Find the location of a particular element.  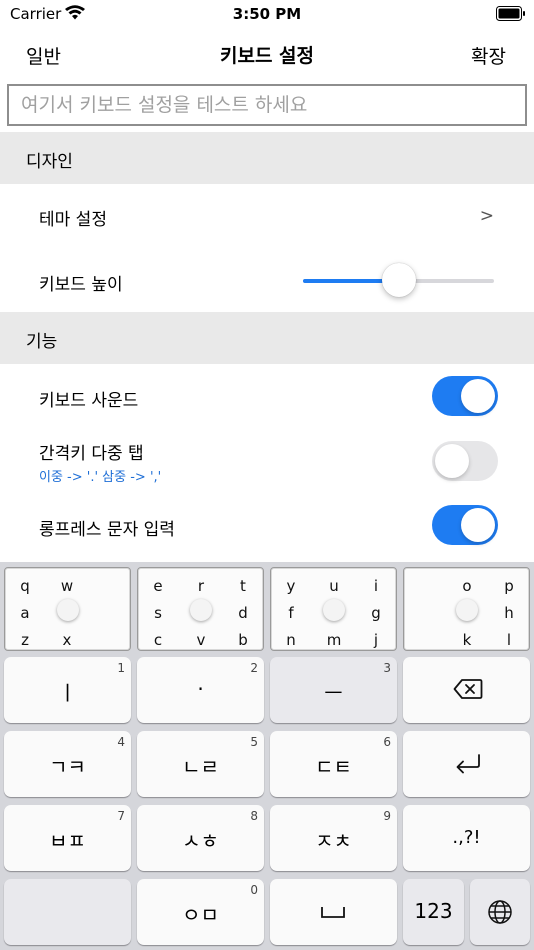

key-giyeok-kieuk: ㄱㅋ 4 is located at coordinates (67, 764).